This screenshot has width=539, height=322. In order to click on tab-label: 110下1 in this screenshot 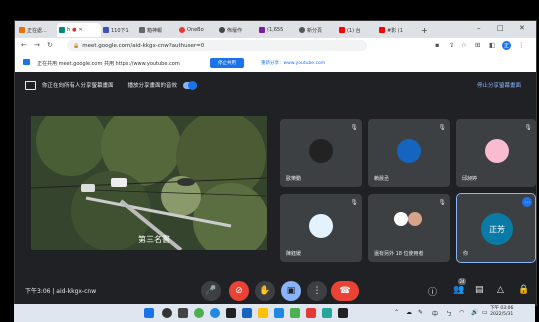, I will do `click(120, 30)`.